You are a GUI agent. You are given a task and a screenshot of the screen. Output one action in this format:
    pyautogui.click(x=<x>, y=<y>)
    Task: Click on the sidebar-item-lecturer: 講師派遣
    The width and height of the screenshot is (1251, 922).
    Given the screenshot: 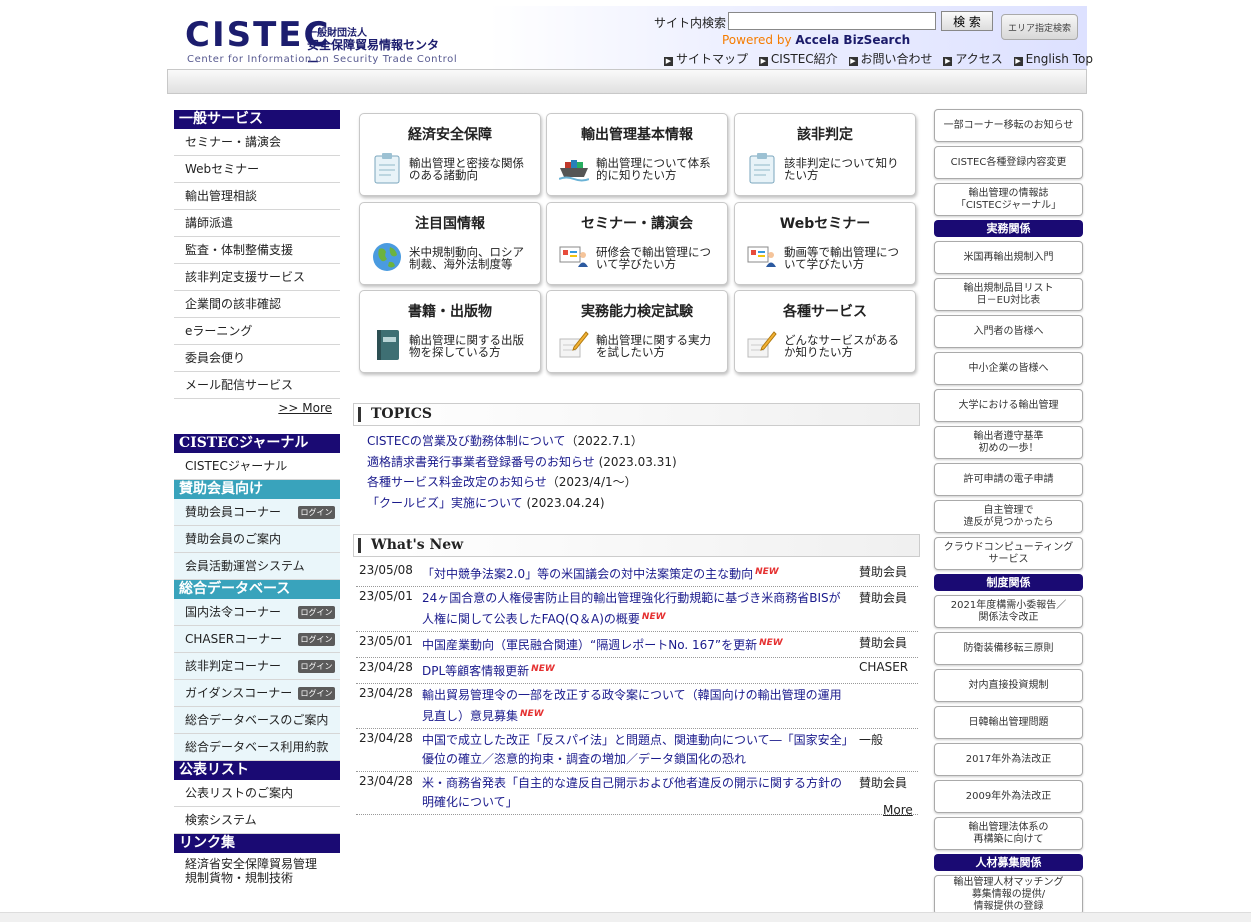 What is the action you would take?
    pyautogui.click(x=257, y=223)
    